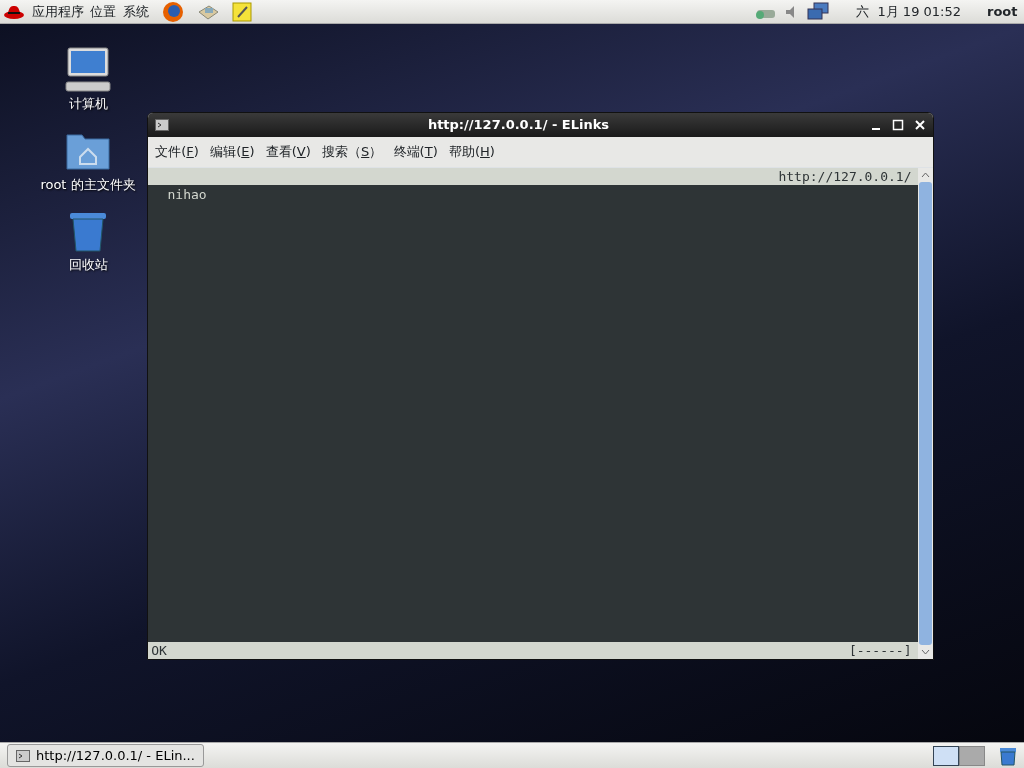 The height and width of the screenshot is (768, 1024). I want to click on panel-menu: 系统, so click(135, 11).